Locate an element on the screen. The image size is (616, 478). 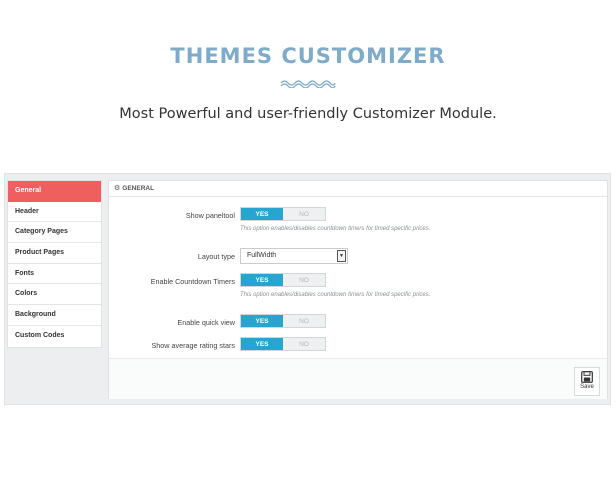
section-header: ⚙ GENERAL is located at coordinates (358, 189).